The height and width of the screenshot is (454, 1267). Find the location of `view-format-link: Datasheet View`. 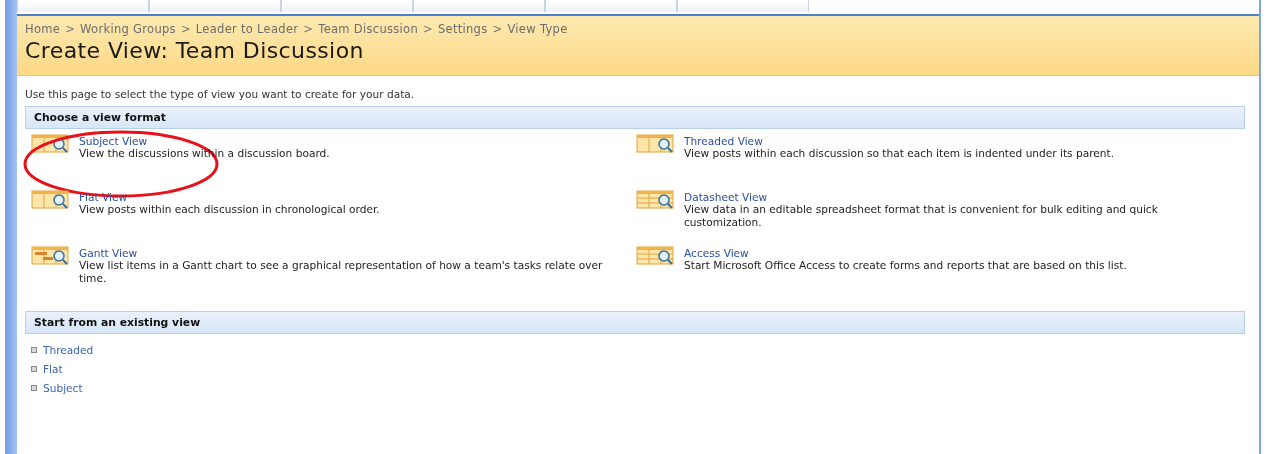

view-format-link: Datasheet View is located at coordinates (954, 197).